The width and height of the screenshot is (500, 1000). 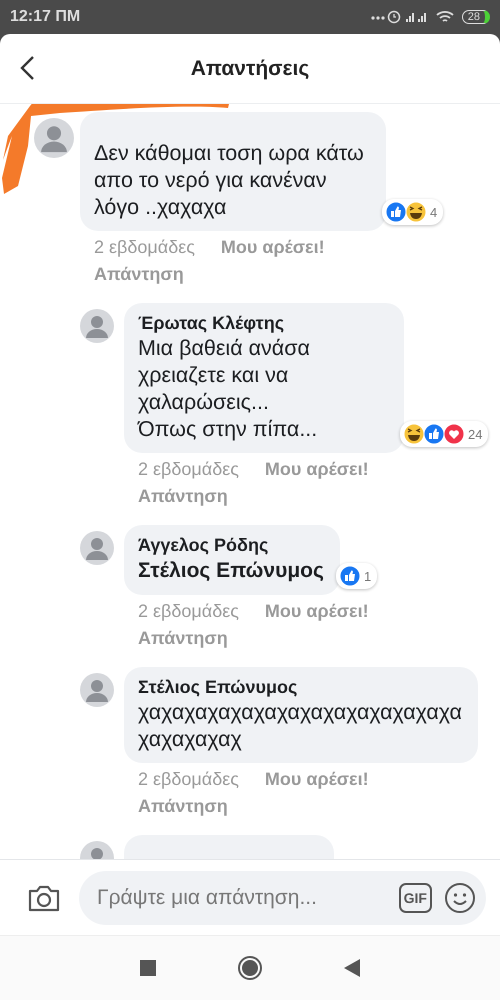 I want to click on gif-button: GIF, so click(x=415, y=897).